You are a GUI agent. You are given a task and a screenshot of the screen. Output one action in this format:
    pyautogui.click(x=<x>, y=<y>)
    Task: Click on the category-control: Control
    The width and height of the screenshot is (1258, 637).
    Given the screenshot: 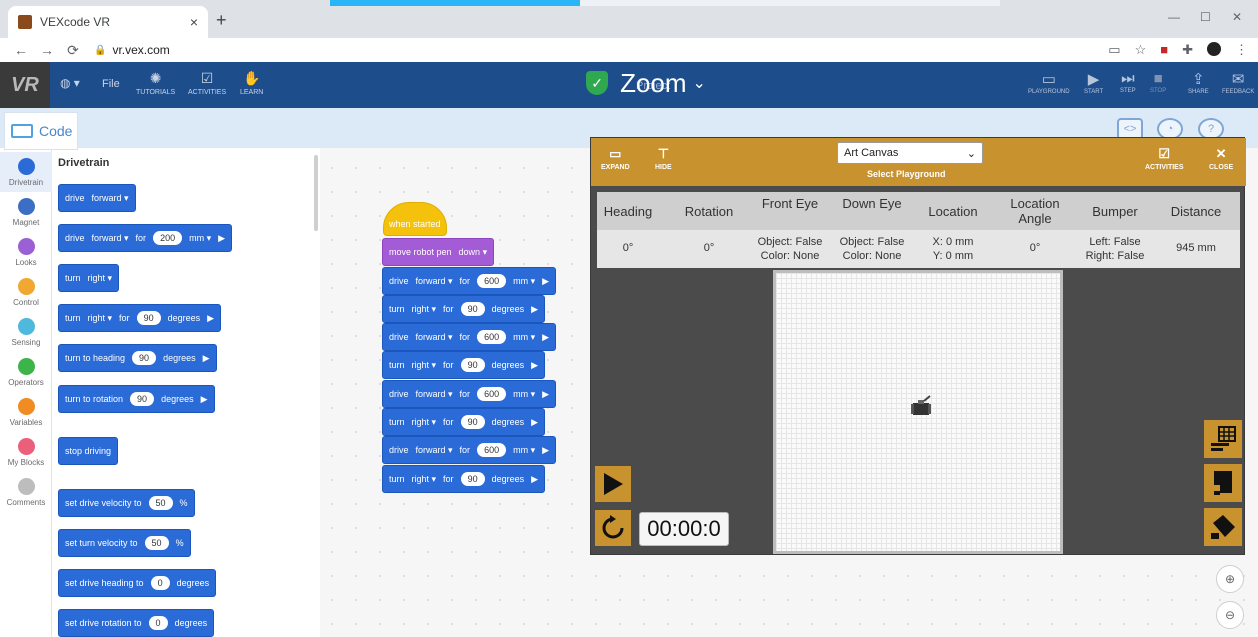 What is the action you would take?
    pyautogui.click(x=26, y=292)
    